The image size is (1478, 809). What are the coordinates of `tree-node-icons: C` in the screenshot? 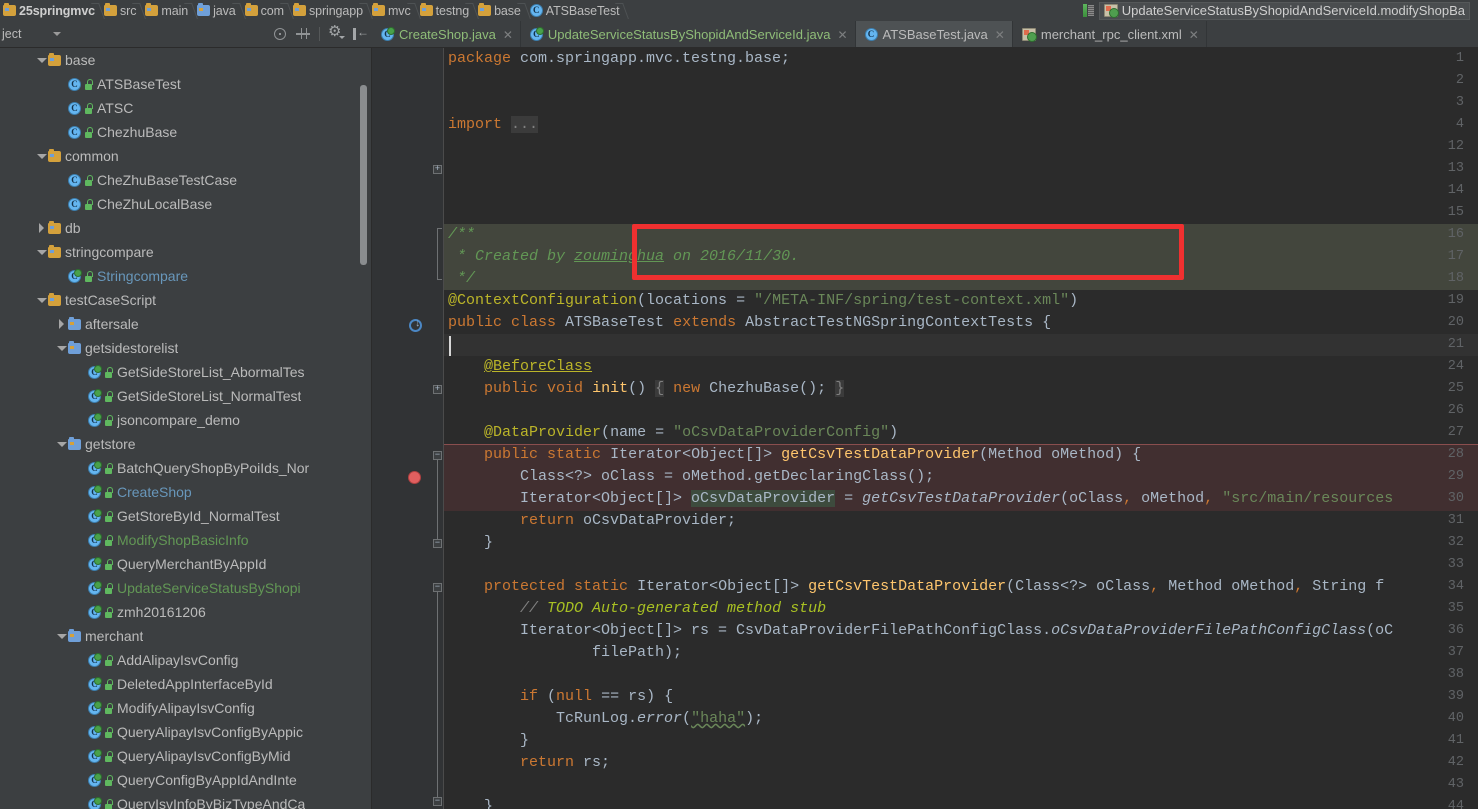 It's located at (100, 587).